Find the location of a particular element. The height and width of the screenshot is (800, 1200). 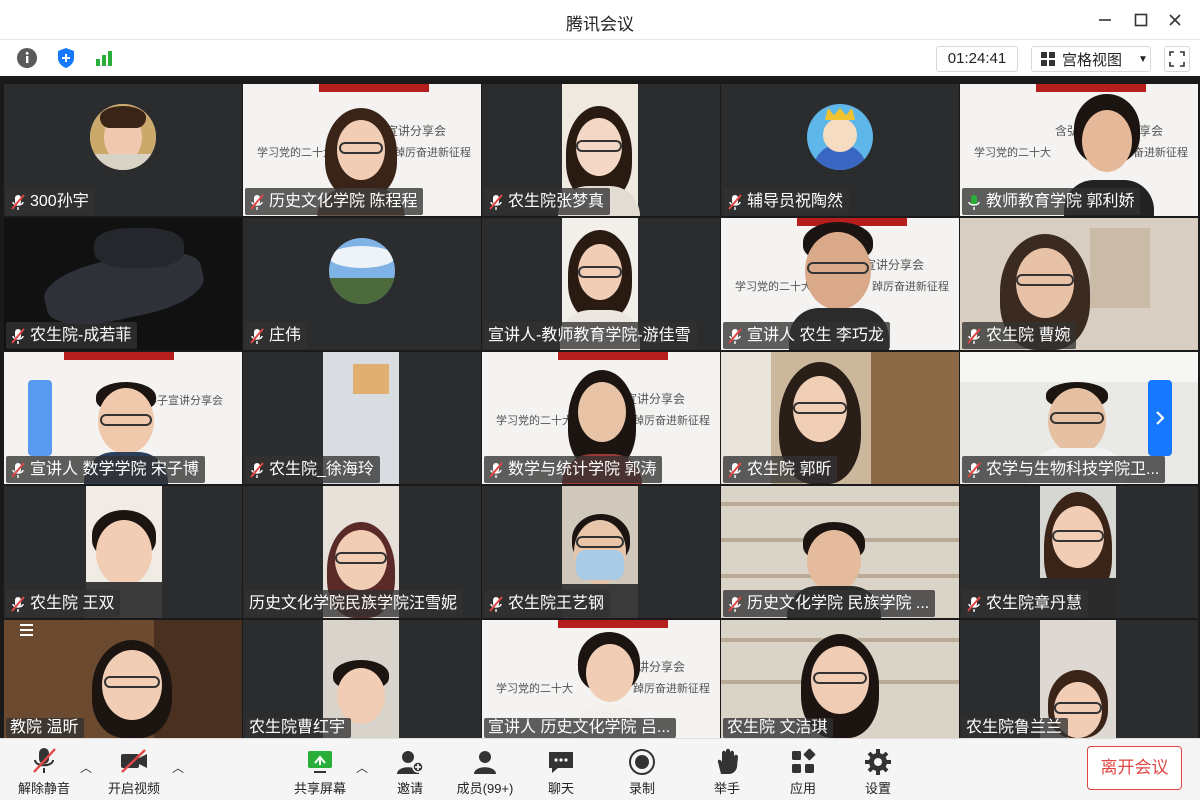

meeting-timer: 01:24:41 is located at coordinates (977, 59).